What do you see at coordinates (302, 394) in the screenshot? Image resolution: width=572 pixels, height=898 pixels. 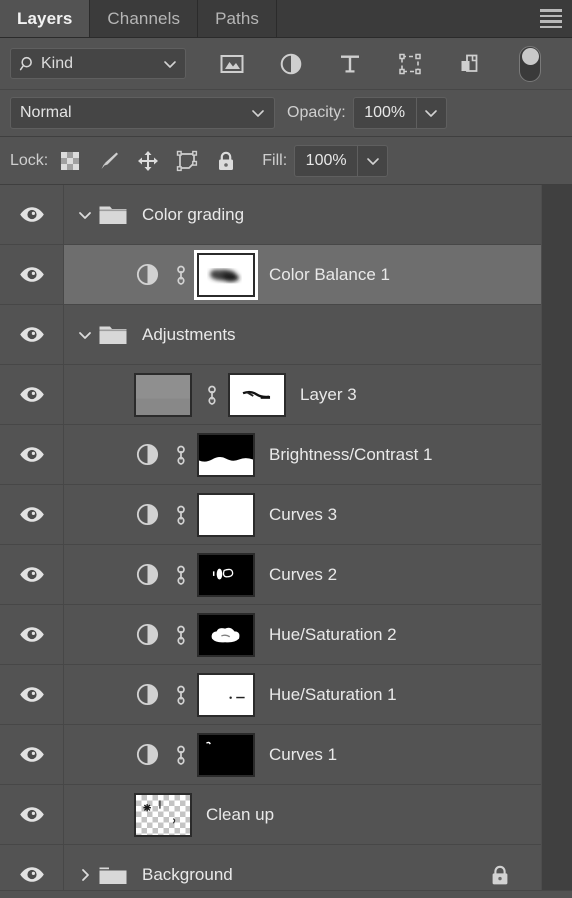 I see `layer-row-body: Layer 3` at bounding box center [302, 394].